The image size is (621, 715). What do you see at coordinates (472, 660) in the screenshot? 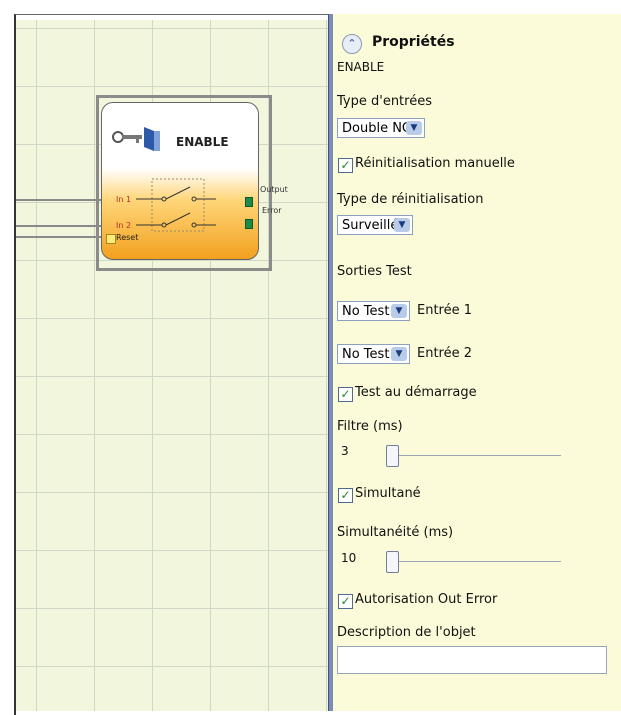
I see `description-input` at bounding box center [472, 660].